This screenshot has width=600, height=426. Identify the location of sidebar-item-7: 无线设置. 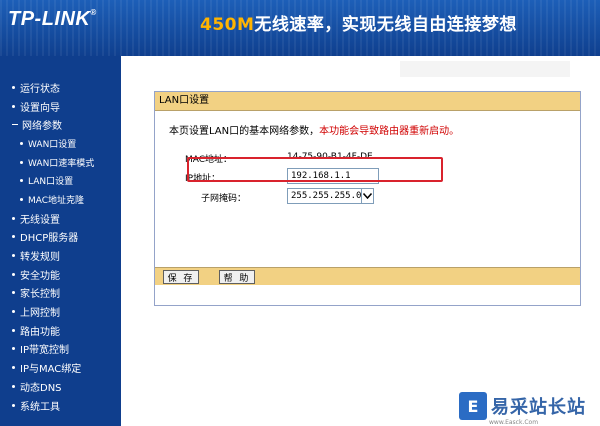
(60, 218).